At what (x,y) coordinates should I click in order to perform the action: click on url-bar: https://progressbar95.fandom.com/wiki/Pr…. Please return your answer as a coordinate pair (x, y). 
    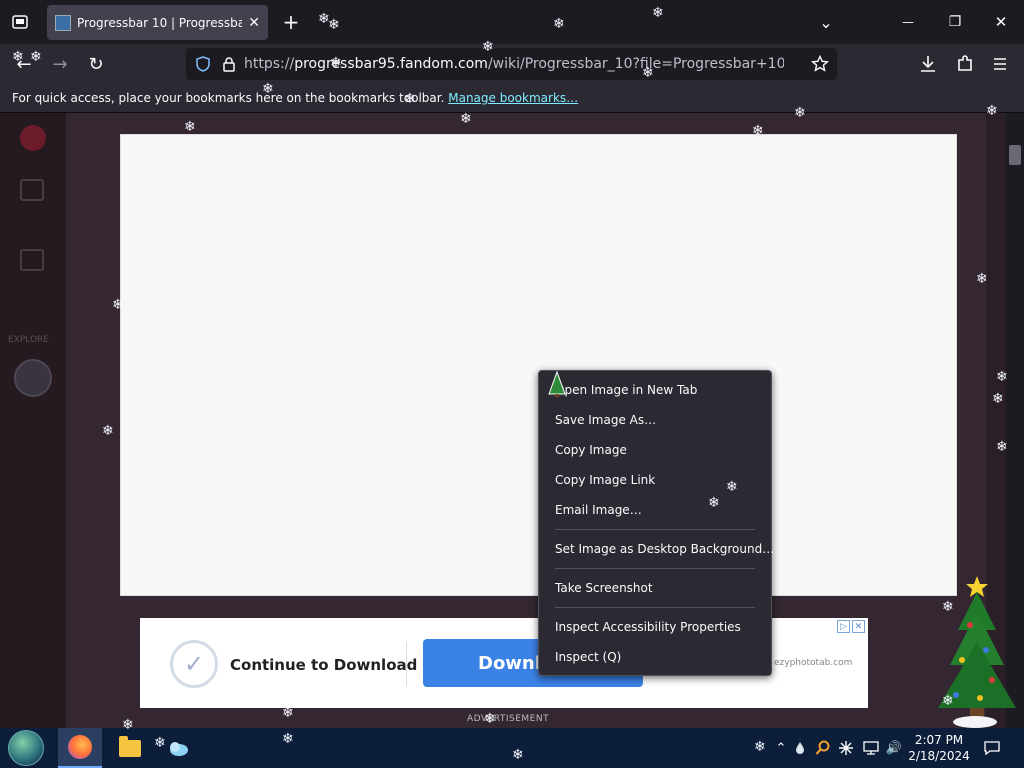
    Looking at the image, I should click on (511, 64).